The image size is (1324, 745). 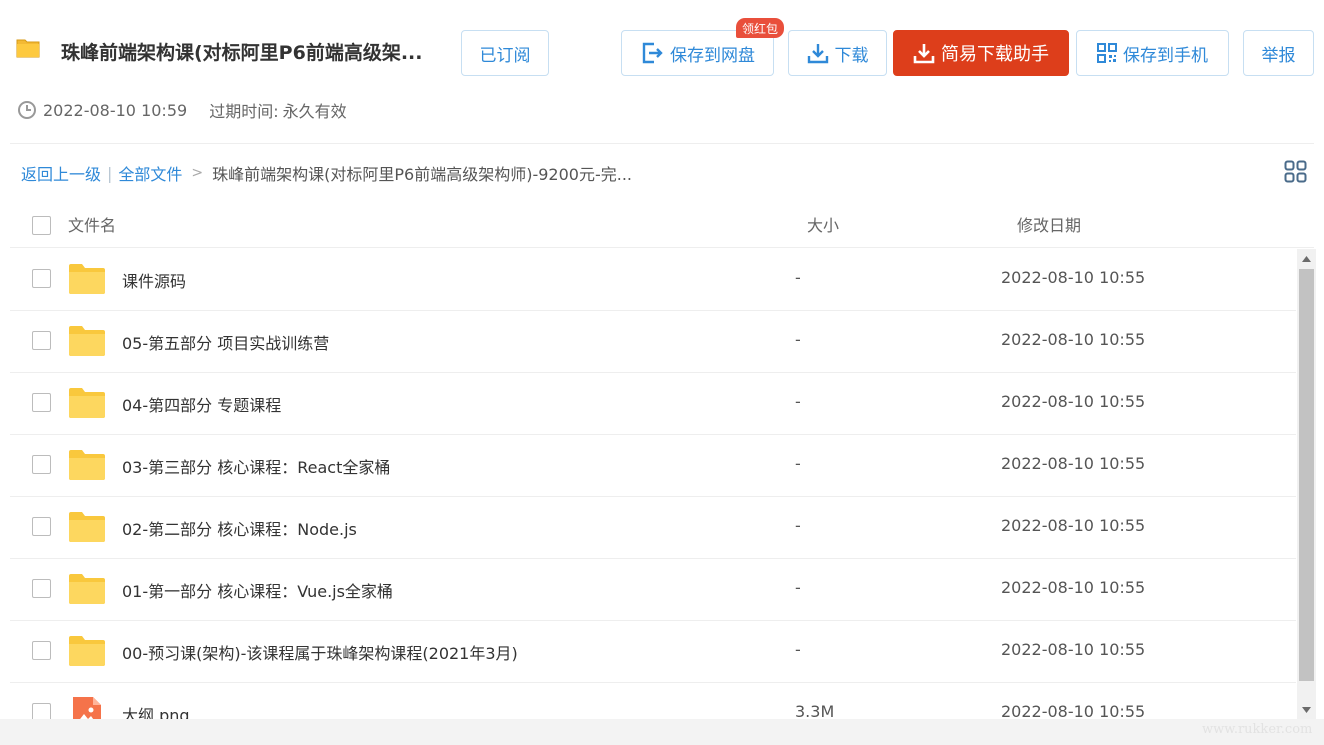 I want to click on table-row: 04-第四部分 专题课程 - 2022-08-10 10:55, so click(x=653, y=404).